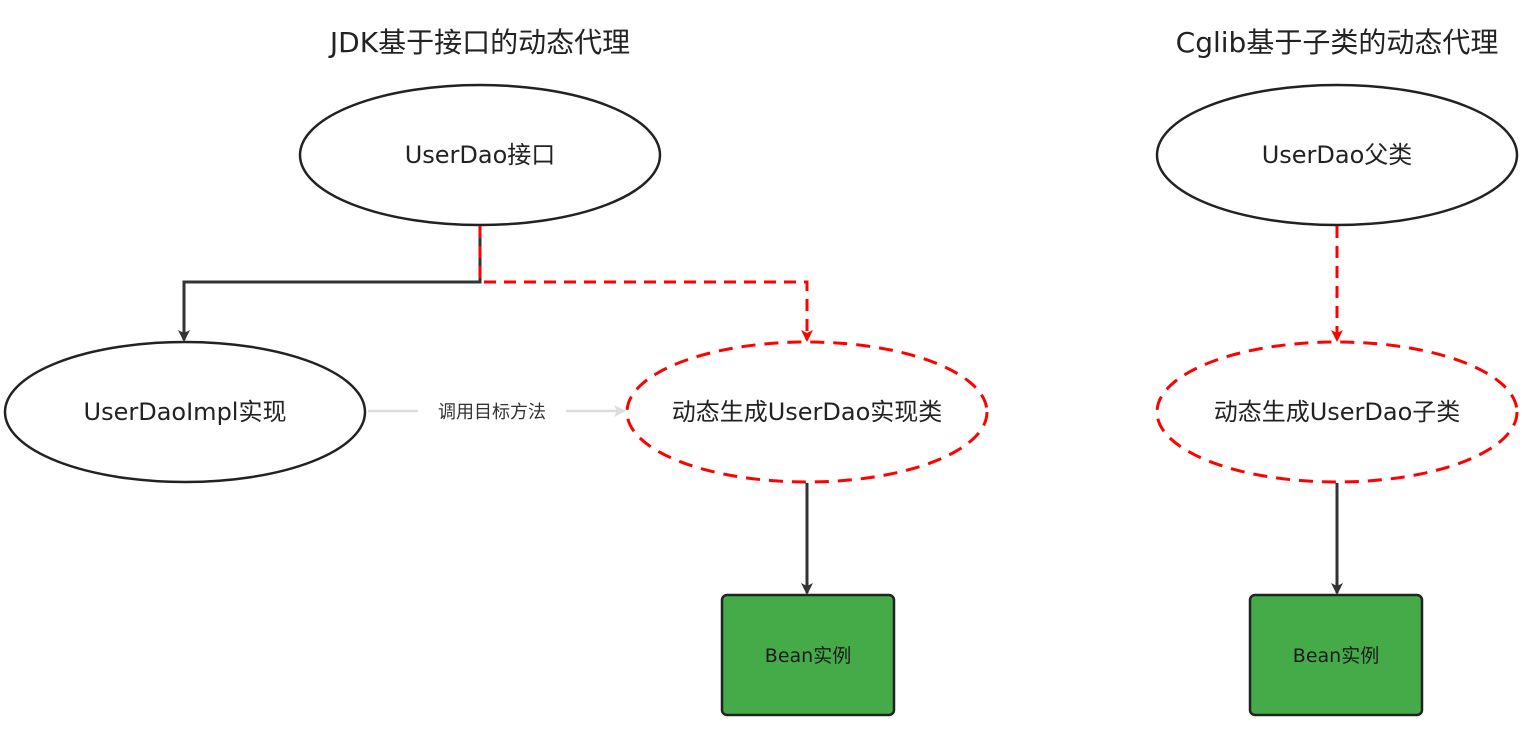 The width and height of the screenshot is (1527, 732). Describe the element at coordinates (492, 412) in the screenshot. I see `call-target-method-label: 调用目标方法` at that location.